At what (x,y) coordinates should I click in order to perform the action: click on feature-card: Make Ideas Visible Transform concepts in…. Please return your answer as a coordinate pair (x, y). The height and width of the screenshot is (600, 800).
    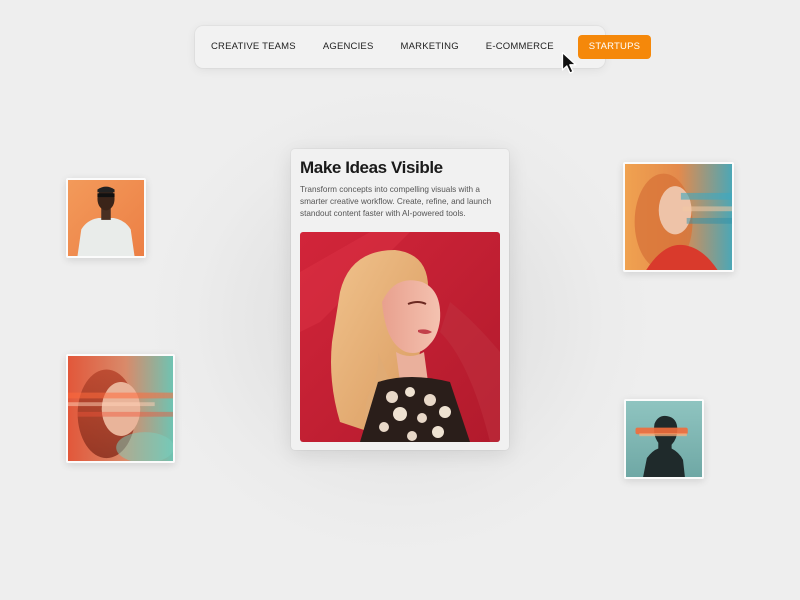
    Looking at the image, I should click on (400, 299).